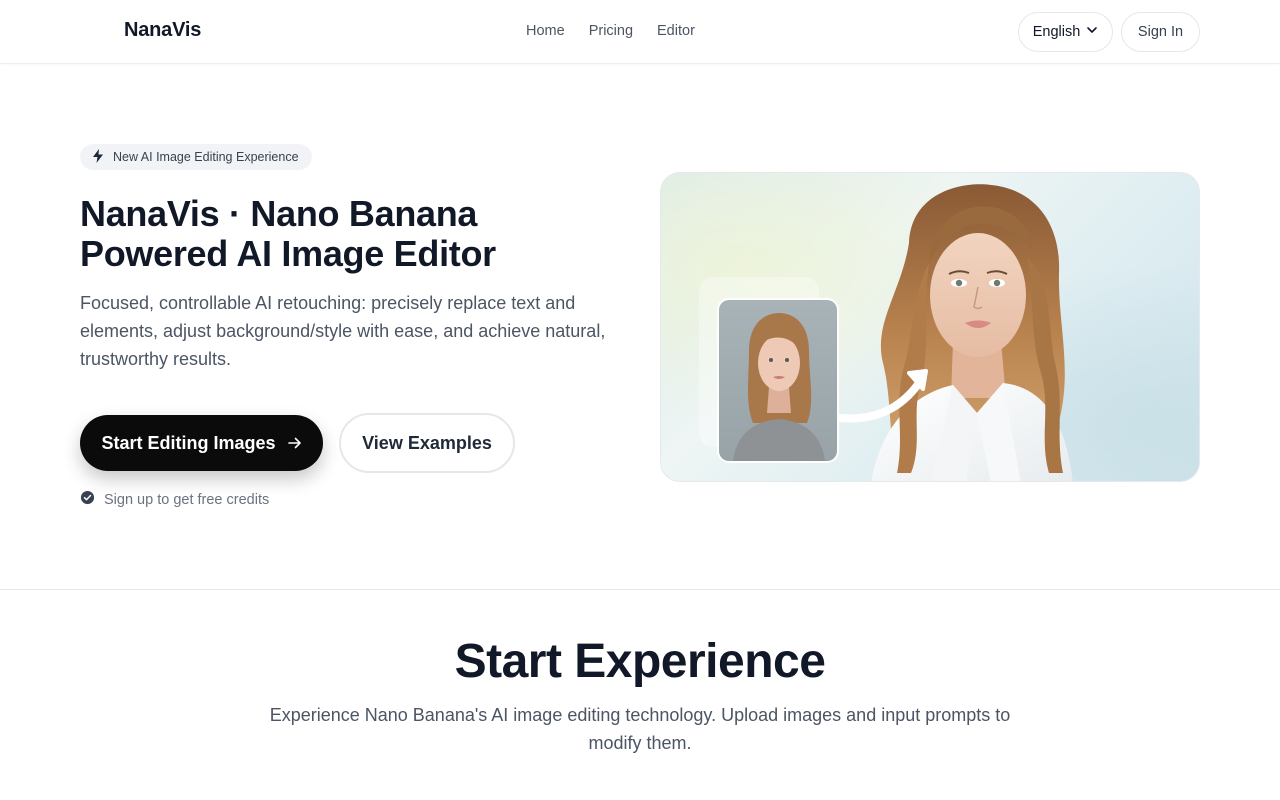  Describe the element at coordinates (1160, 32) in the screenshot. I see `sign-in-button: Sign In` at that location.